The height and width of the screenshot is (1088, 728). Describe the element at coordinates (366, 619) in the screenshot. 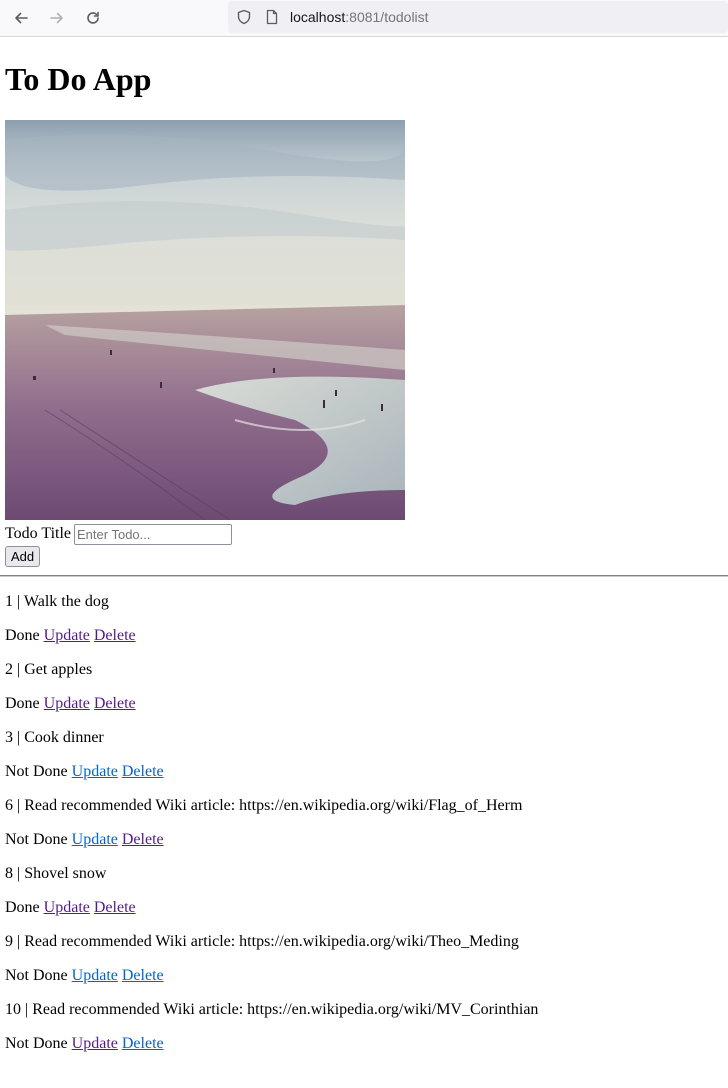

I see `todo-item-1: 1 | Walk the dog Done Update Delete` at that location.